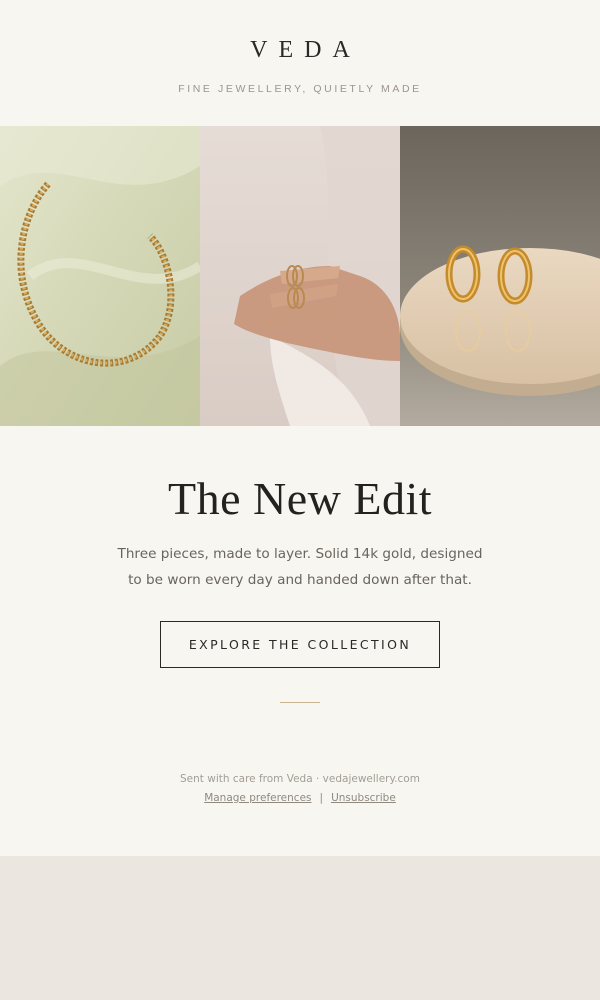  What do you see at coordinates (363, 798) in the screenshot?
I see `unsubscribe-link: Unsubscribe` at bounding box center [363, 798].